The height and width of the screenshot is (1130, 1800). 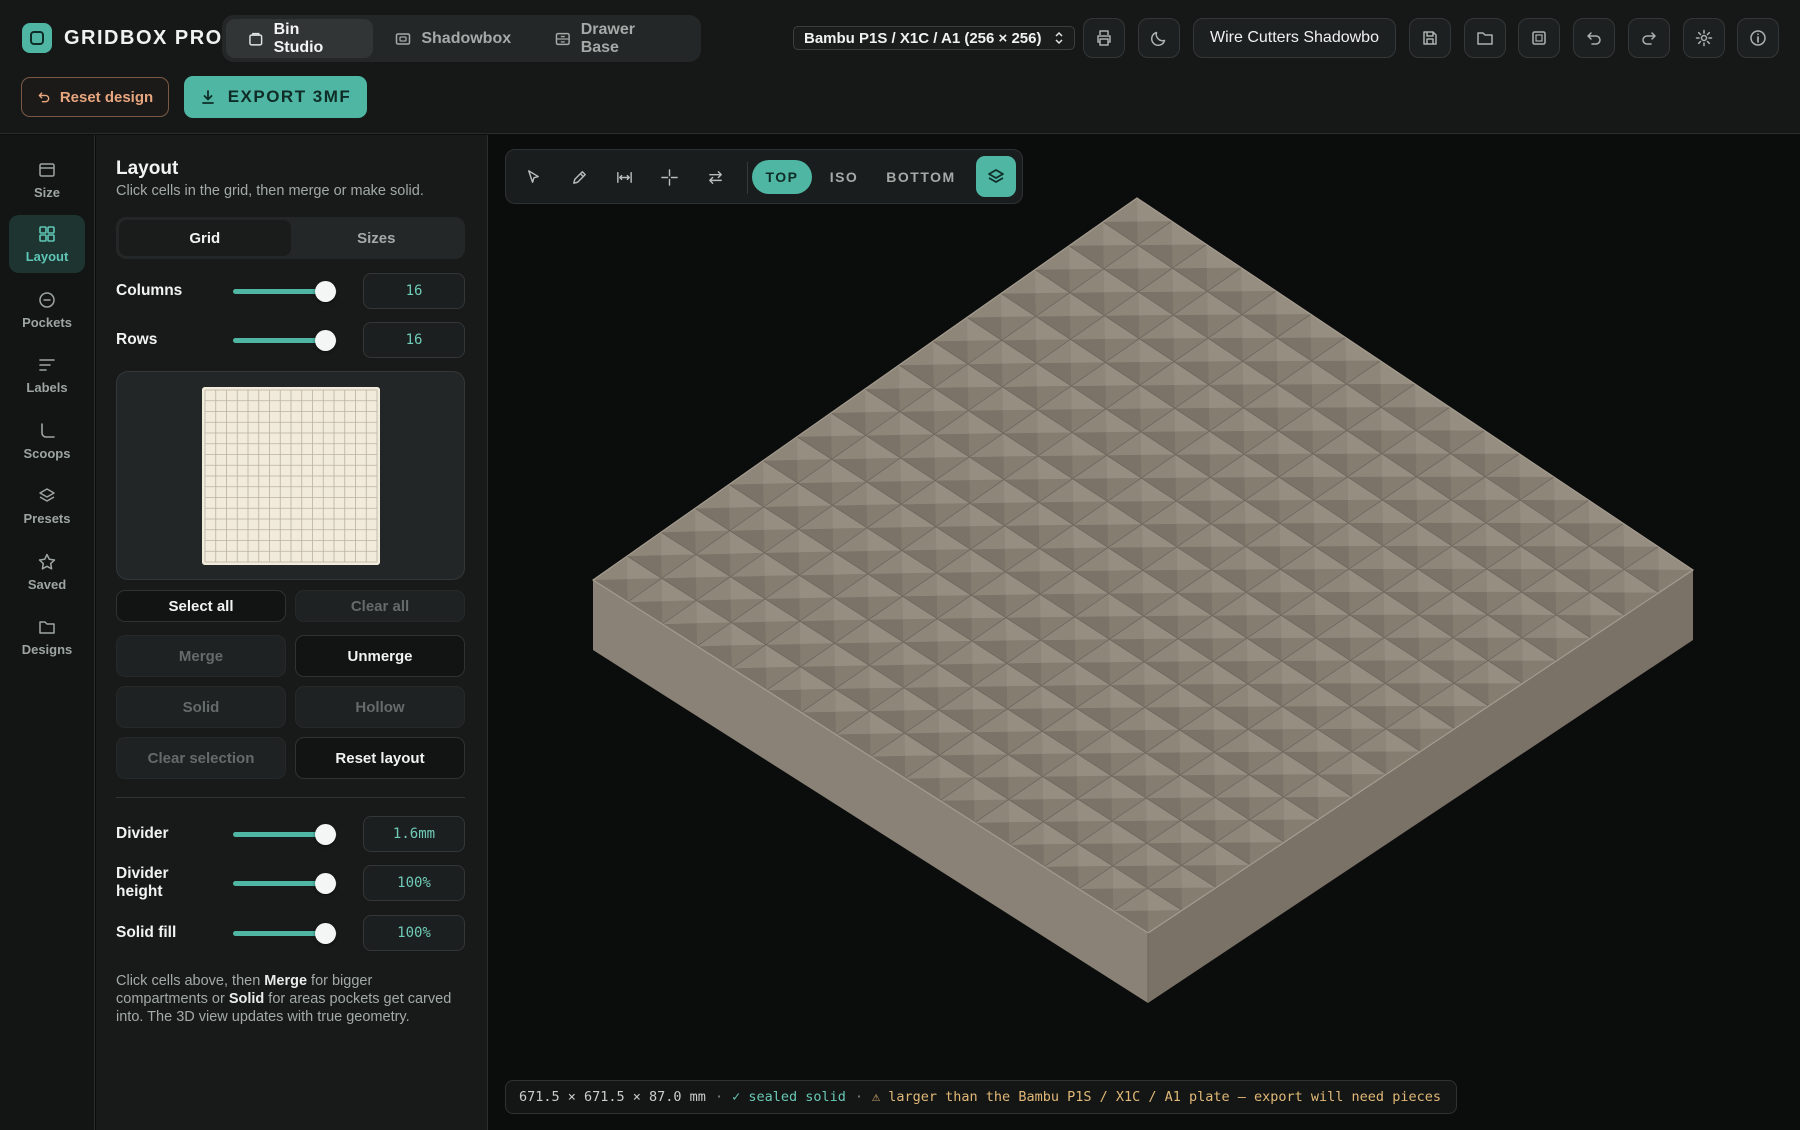 I want to click on select-all-button: Select all, so click(x=201, y=606).